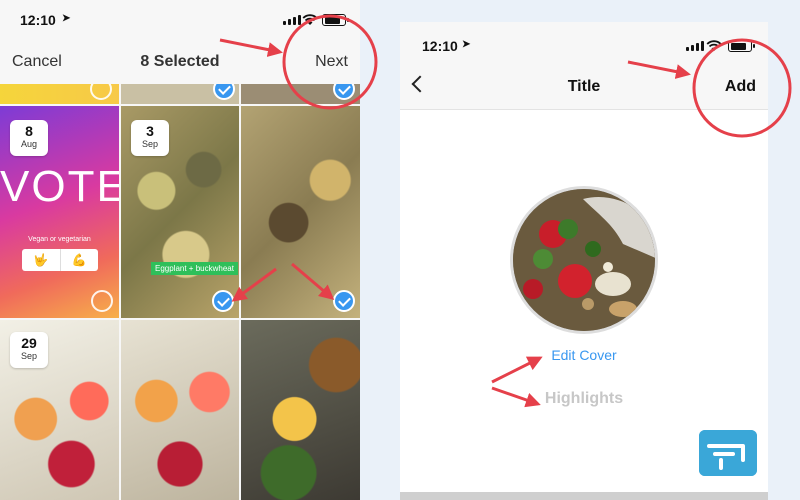 This screenshot has height=500, width=800. I want to click on cover-photo, so click(584, 260).